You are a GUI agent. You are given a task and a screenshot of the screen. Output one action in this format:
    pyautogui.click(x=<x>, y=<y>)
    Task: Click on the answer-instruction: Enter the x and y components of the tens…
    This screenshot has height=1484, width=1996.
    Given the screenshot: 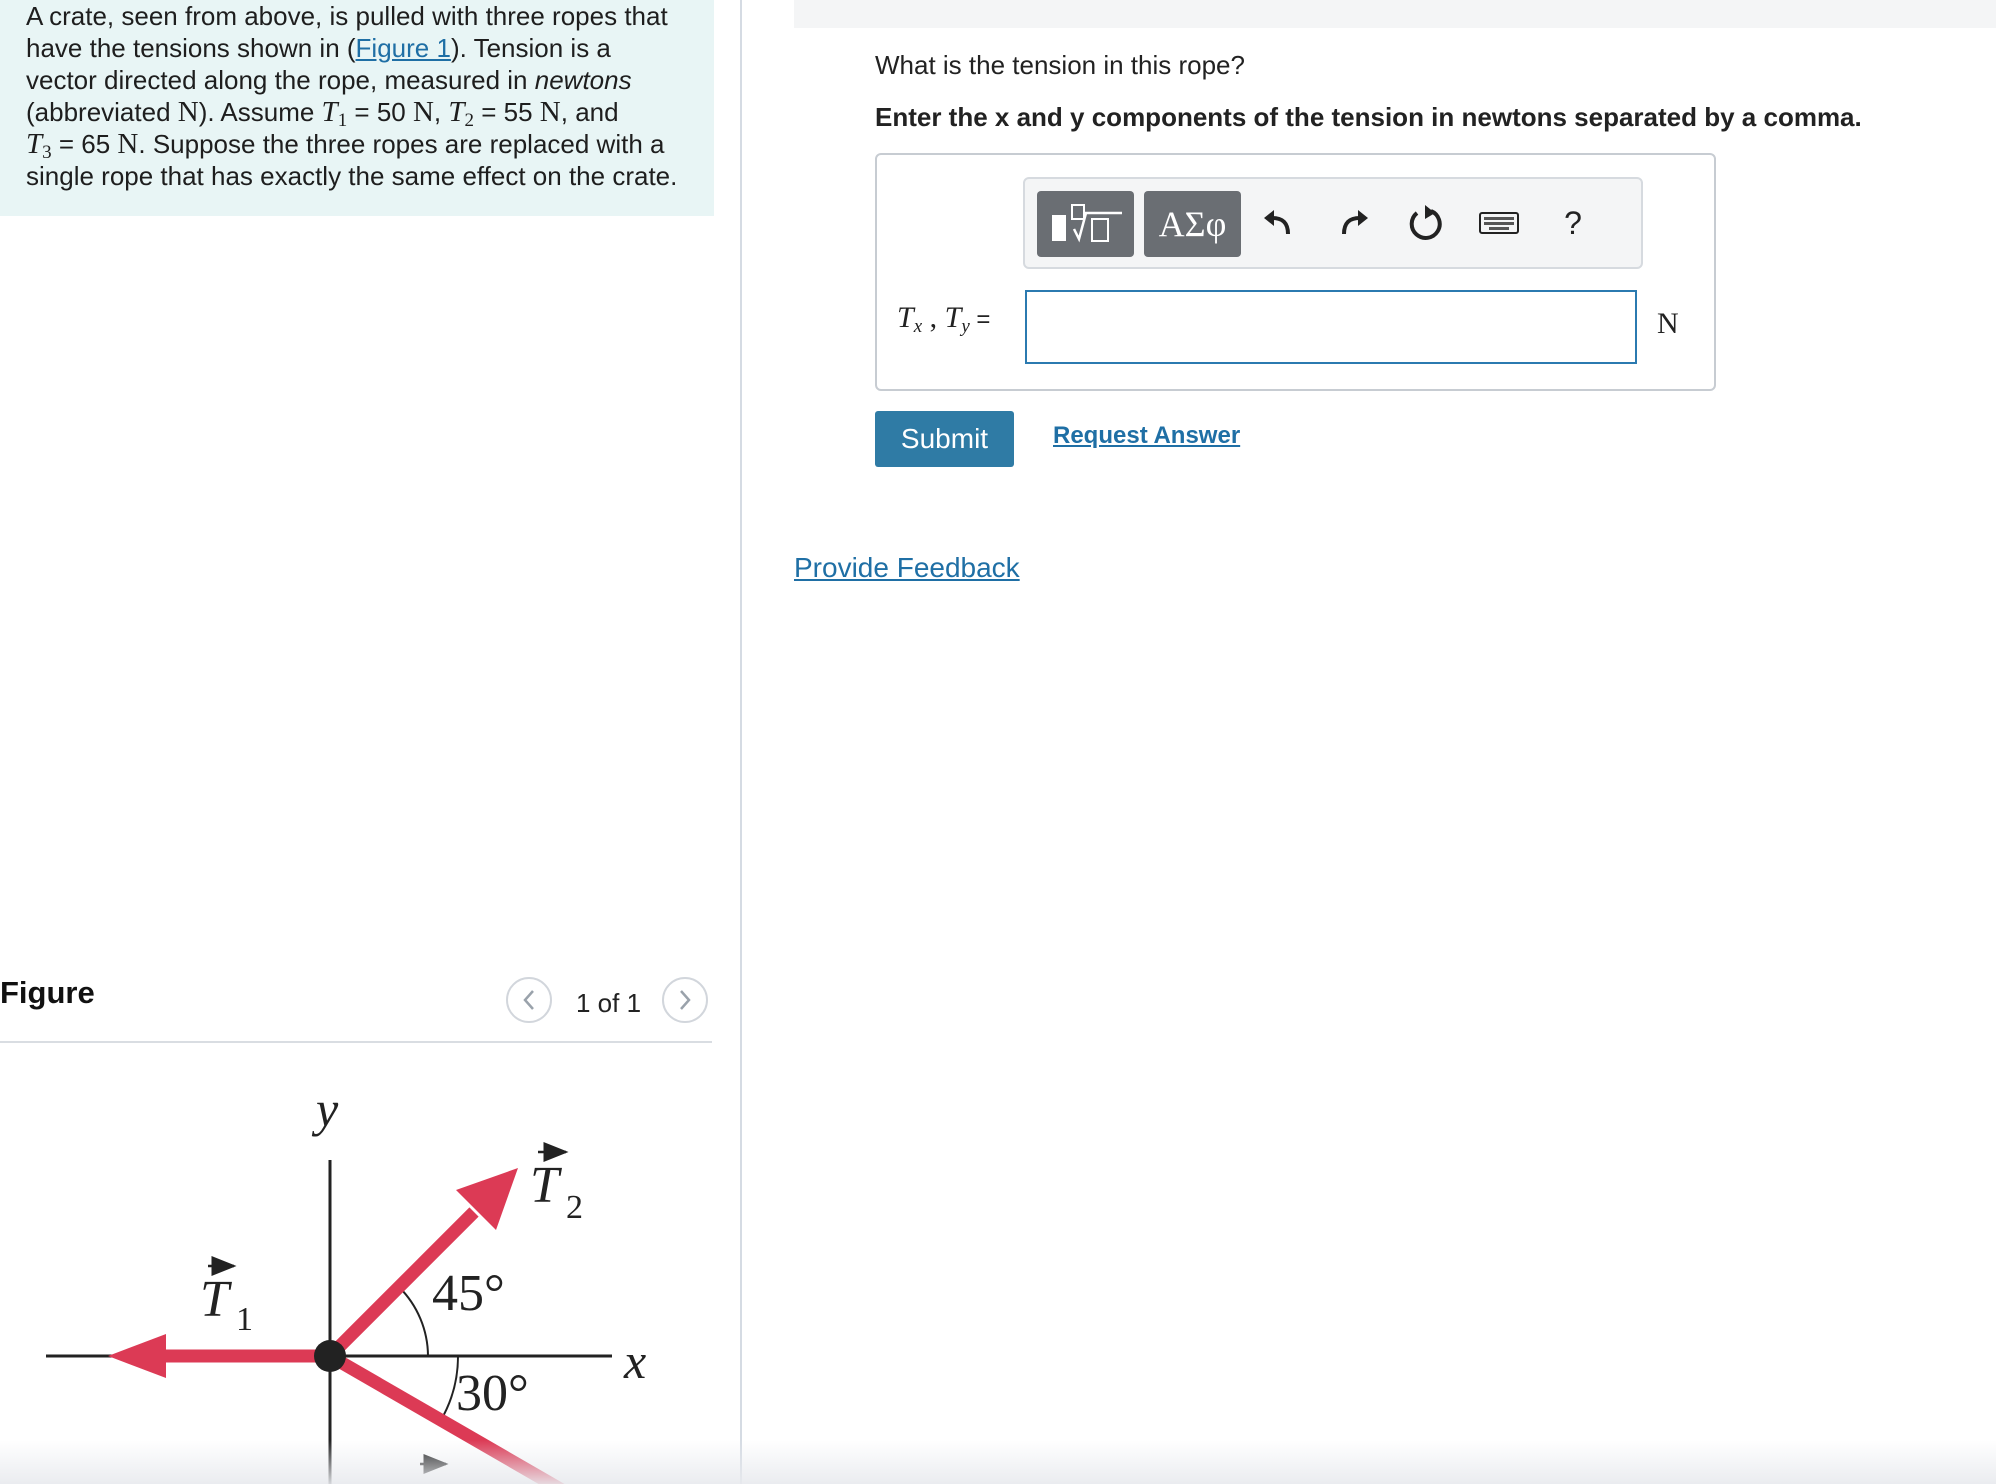 What is the action you would take?
    pyautogui.click(x=1368, y=117)
    